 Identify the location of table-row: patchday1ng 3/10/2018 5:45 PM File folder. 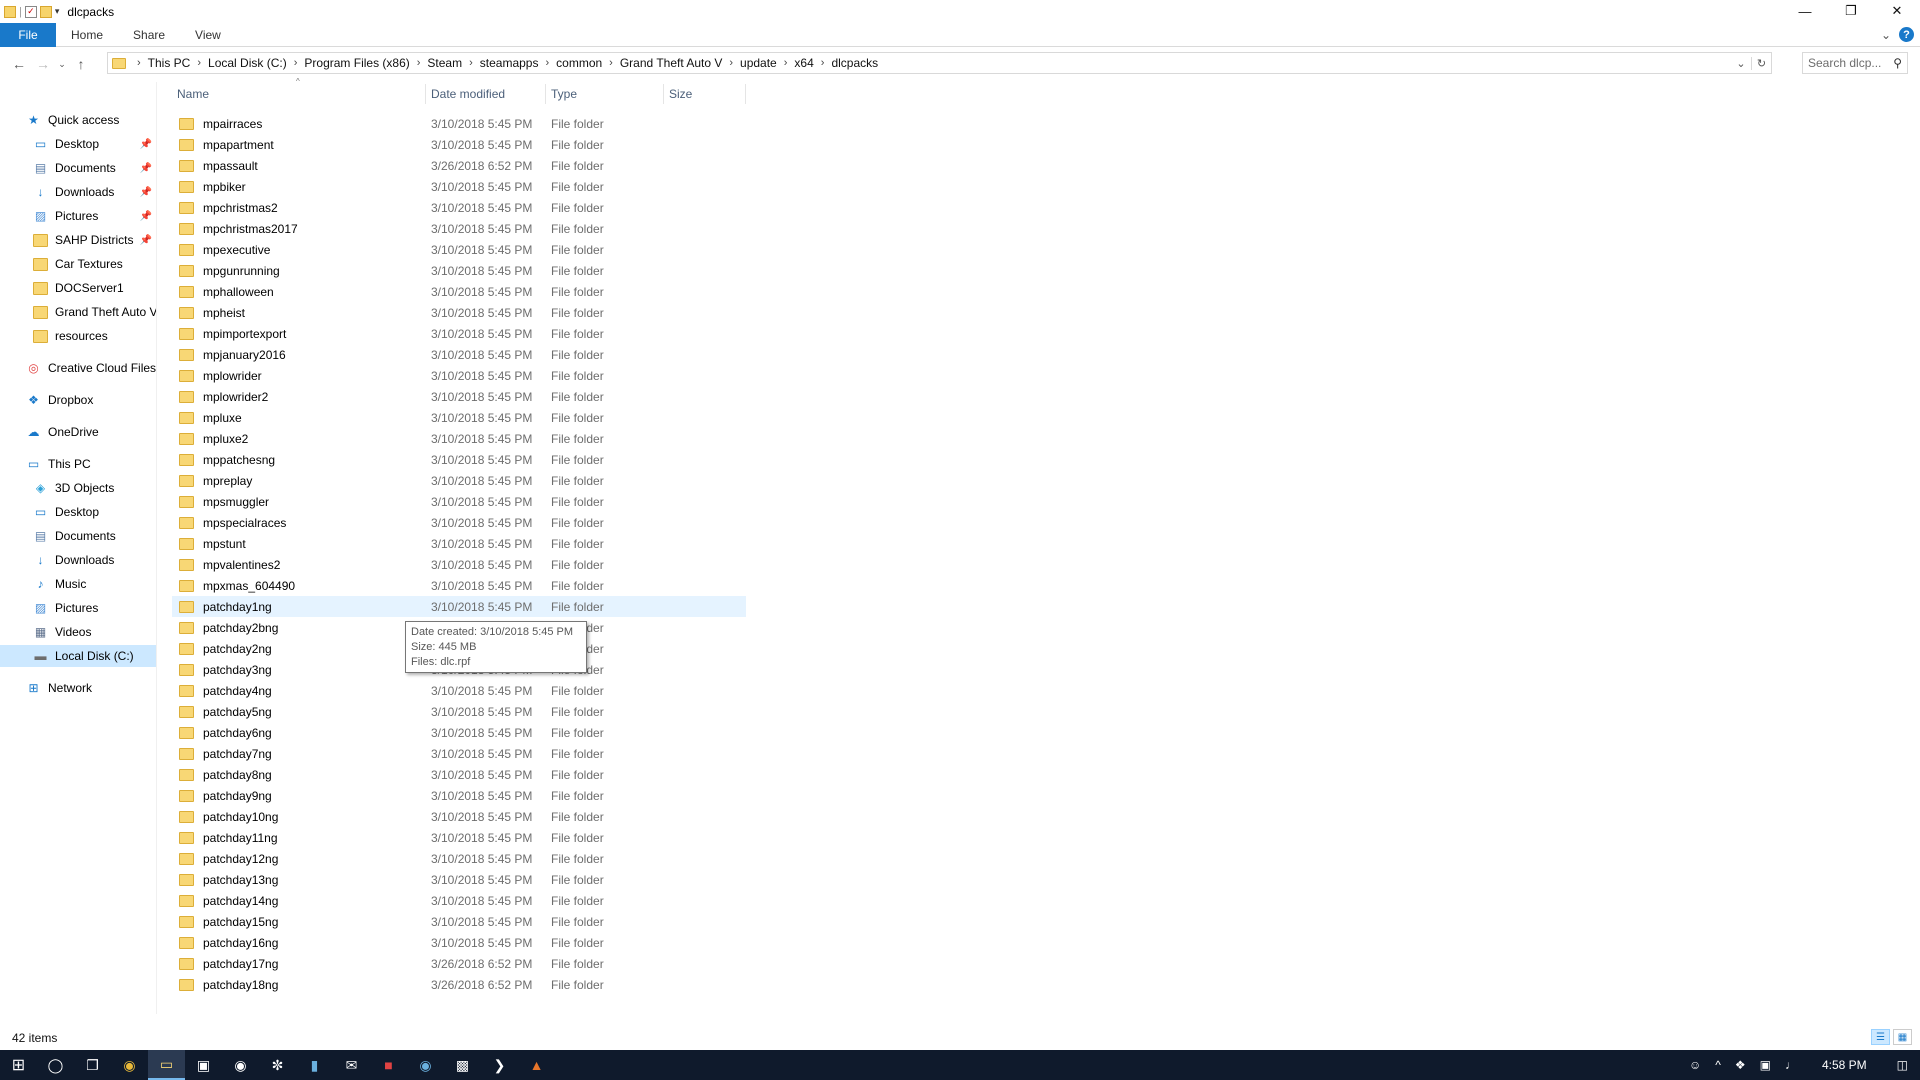
(459, 606).